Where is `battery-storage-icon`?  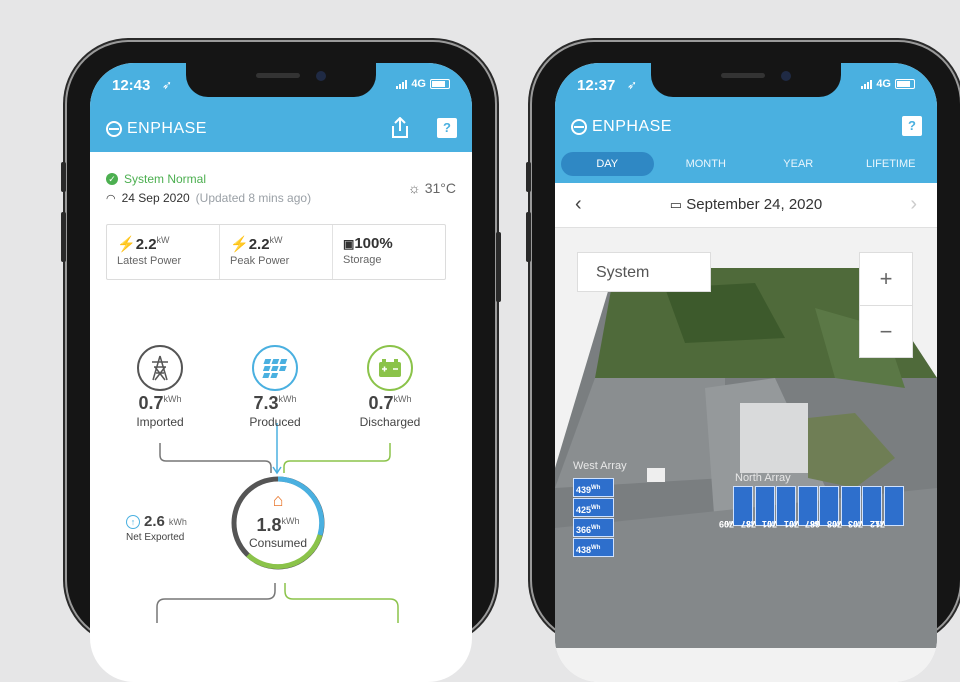
battery-storage-icon is located at coordinates (390, 368).